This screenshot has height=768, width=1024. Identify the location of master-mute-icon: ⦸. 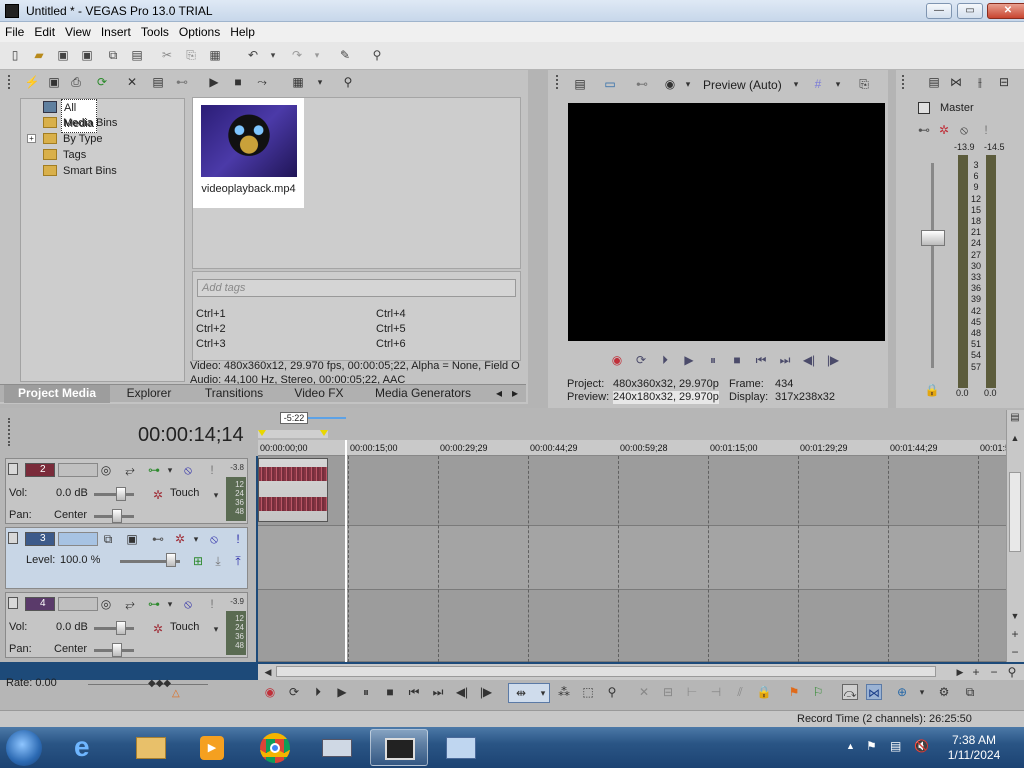
(964, 130).